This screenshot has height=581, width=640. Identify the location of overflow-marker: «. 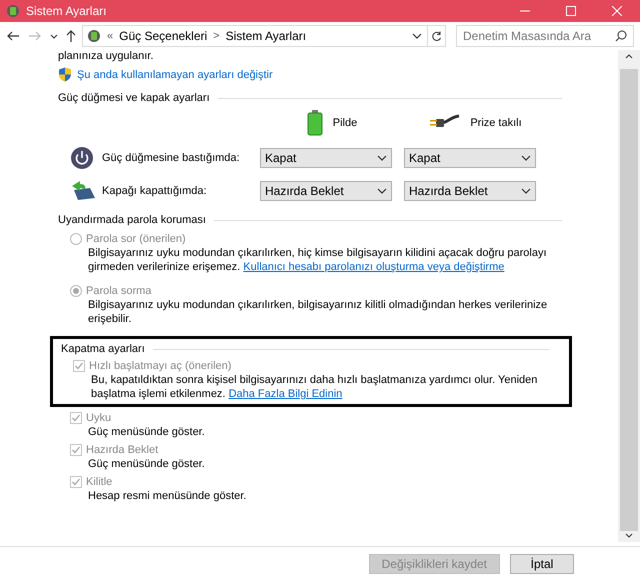
(110, 36).